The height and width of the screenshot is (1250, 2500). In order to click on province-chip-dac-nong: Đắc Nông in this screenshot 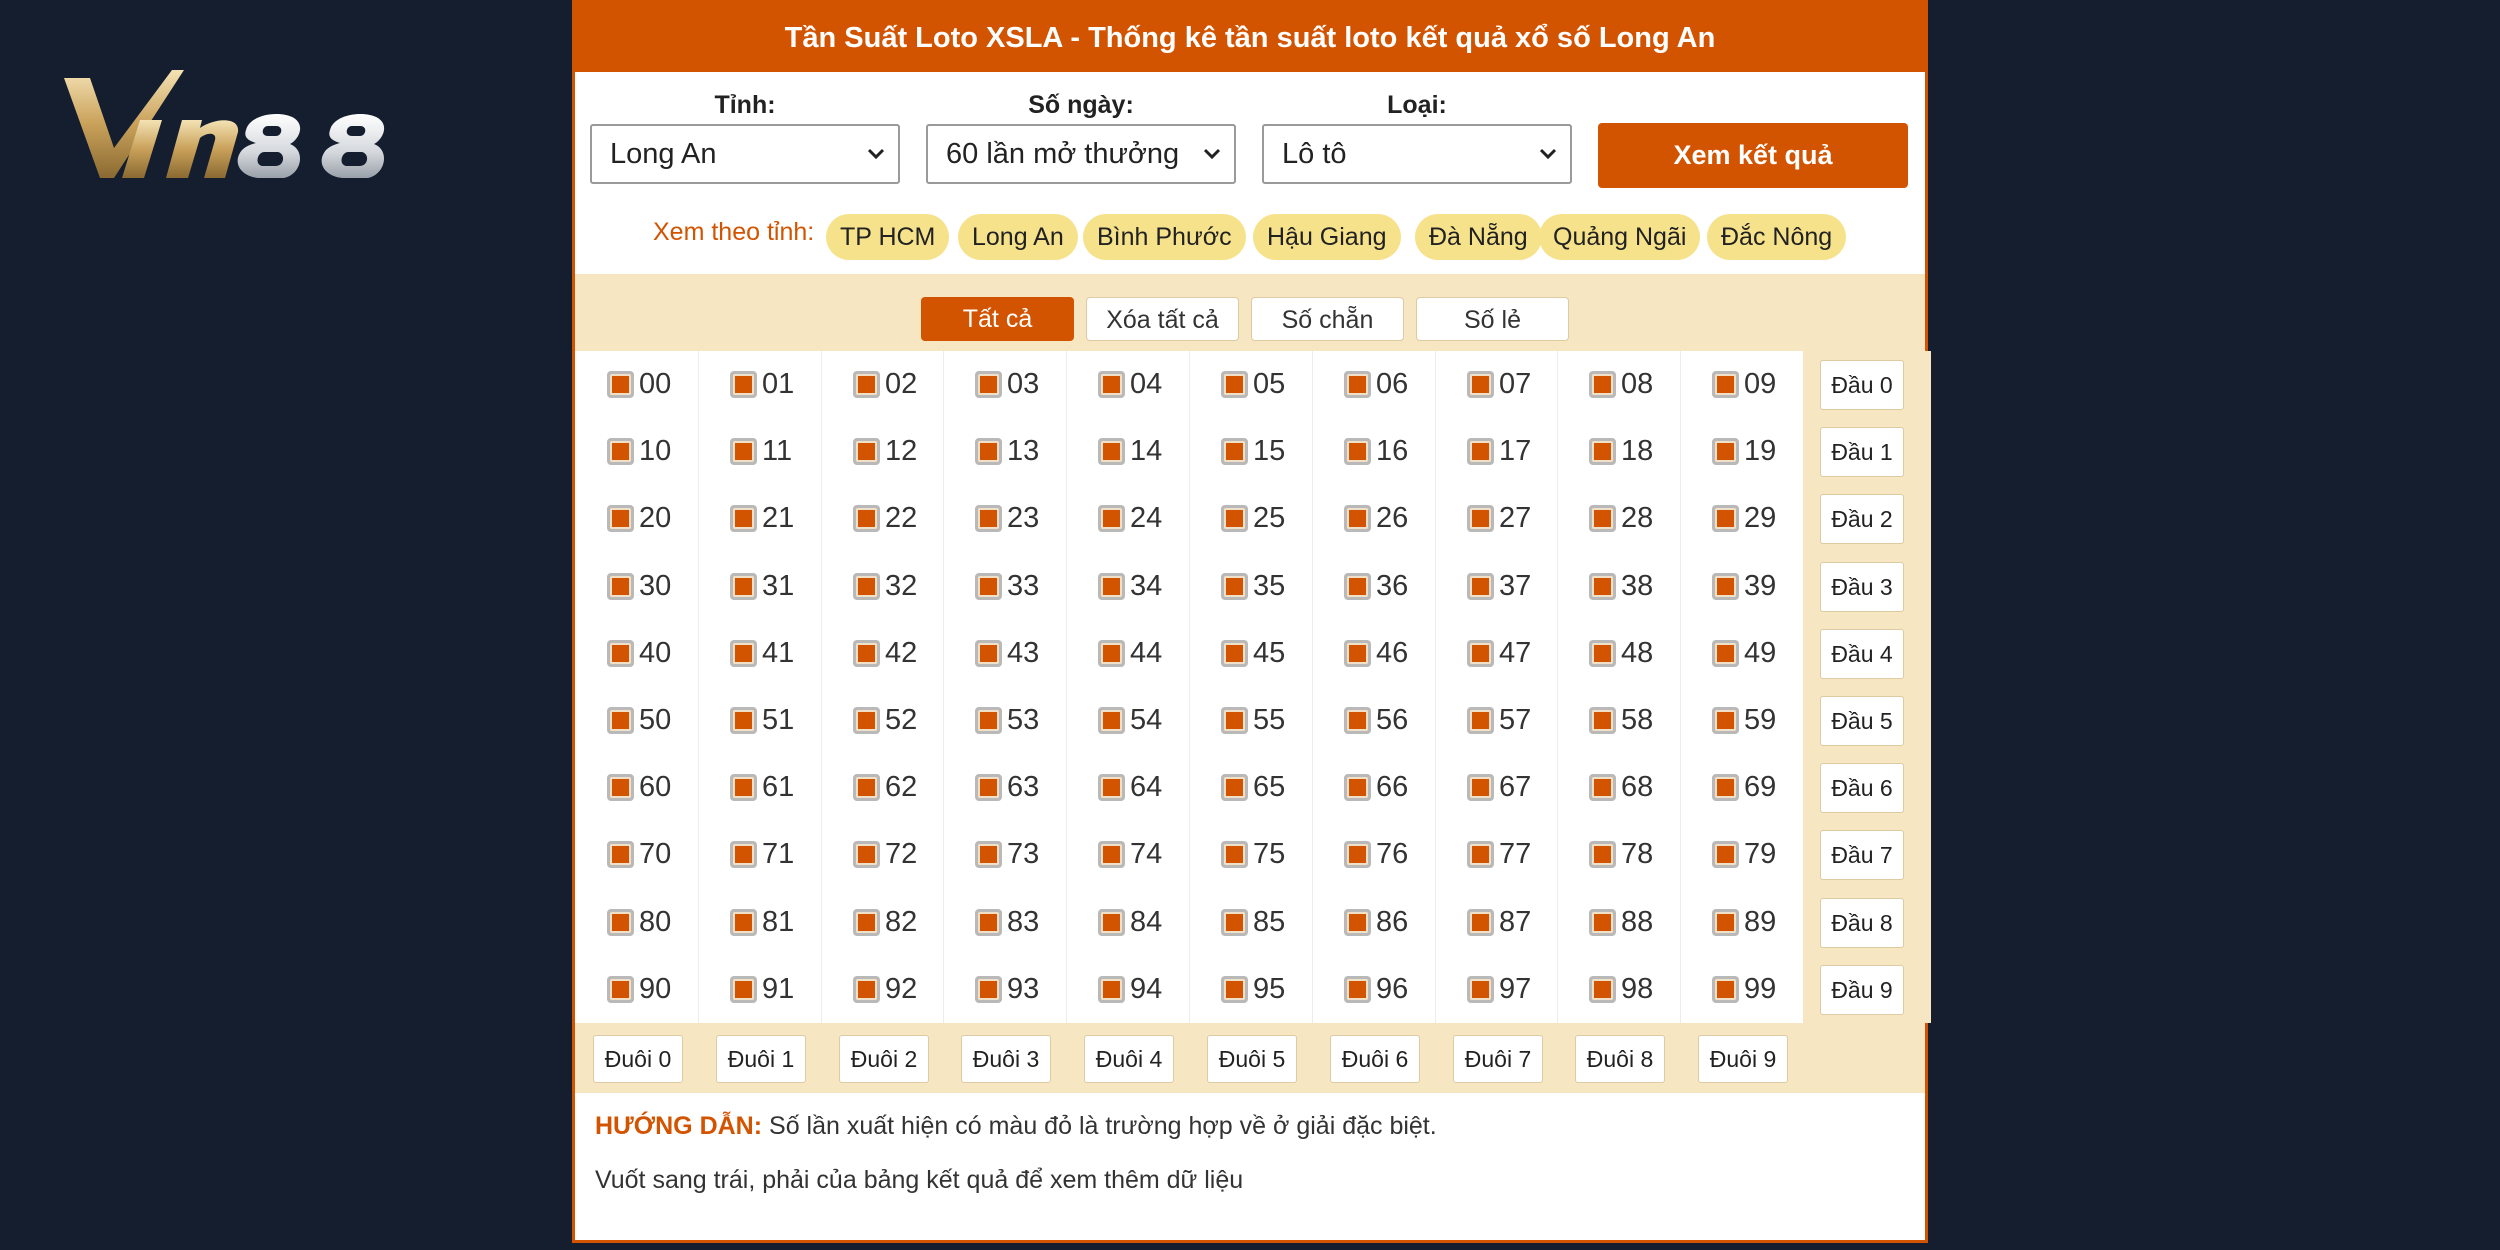, I will do `click(1777, 237)`.